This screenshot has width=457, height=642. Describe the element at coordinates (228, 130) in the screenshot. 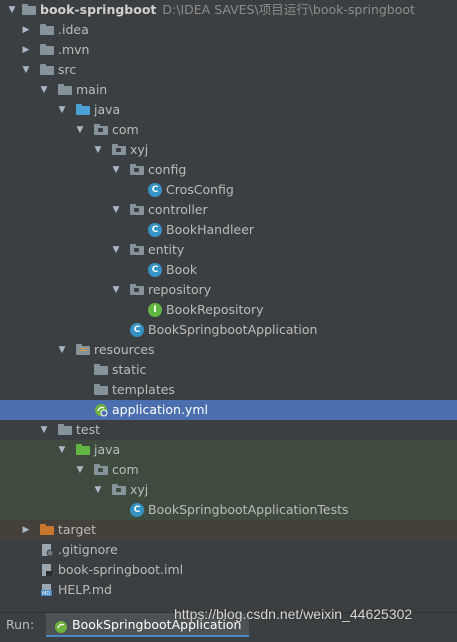

I see `tree-row-com-main: ▼ com` at that location.